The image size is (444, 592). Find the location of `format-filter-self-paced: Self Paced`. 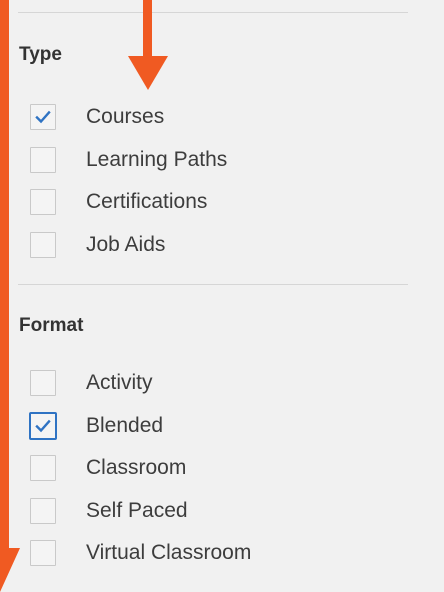

format-filter-self-paced: Self Paced is located at coordinates (140, 511).